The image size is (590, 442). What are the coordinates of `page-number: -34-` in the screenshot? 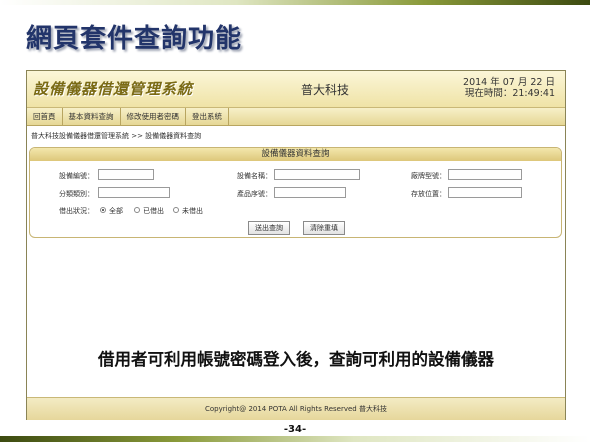 It's located at (295, 429).